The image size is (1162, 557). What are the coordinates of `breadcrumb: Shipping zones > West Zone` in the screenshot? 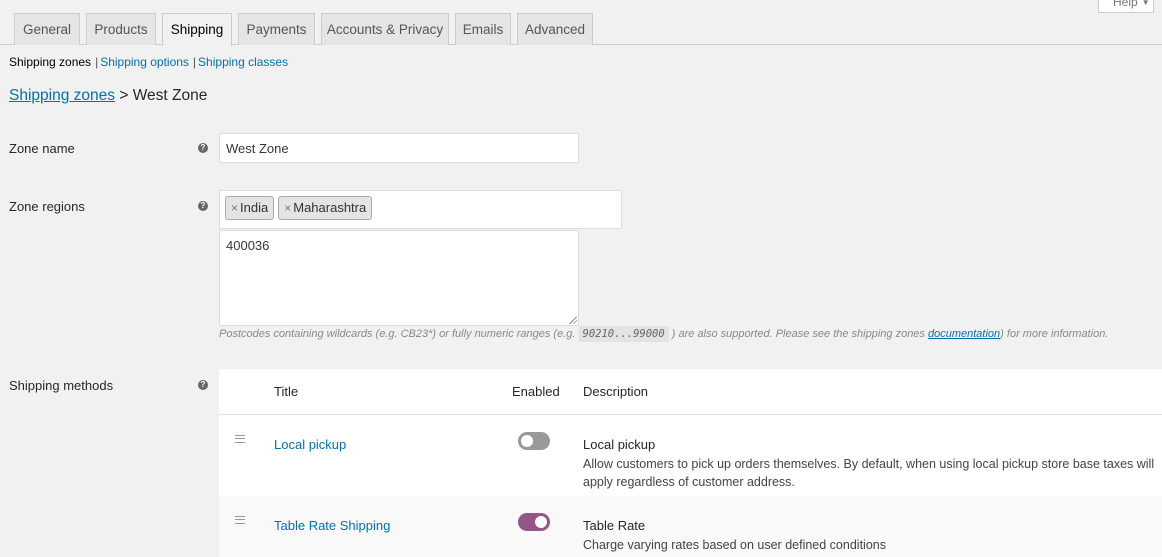 It's located at (108, 96).